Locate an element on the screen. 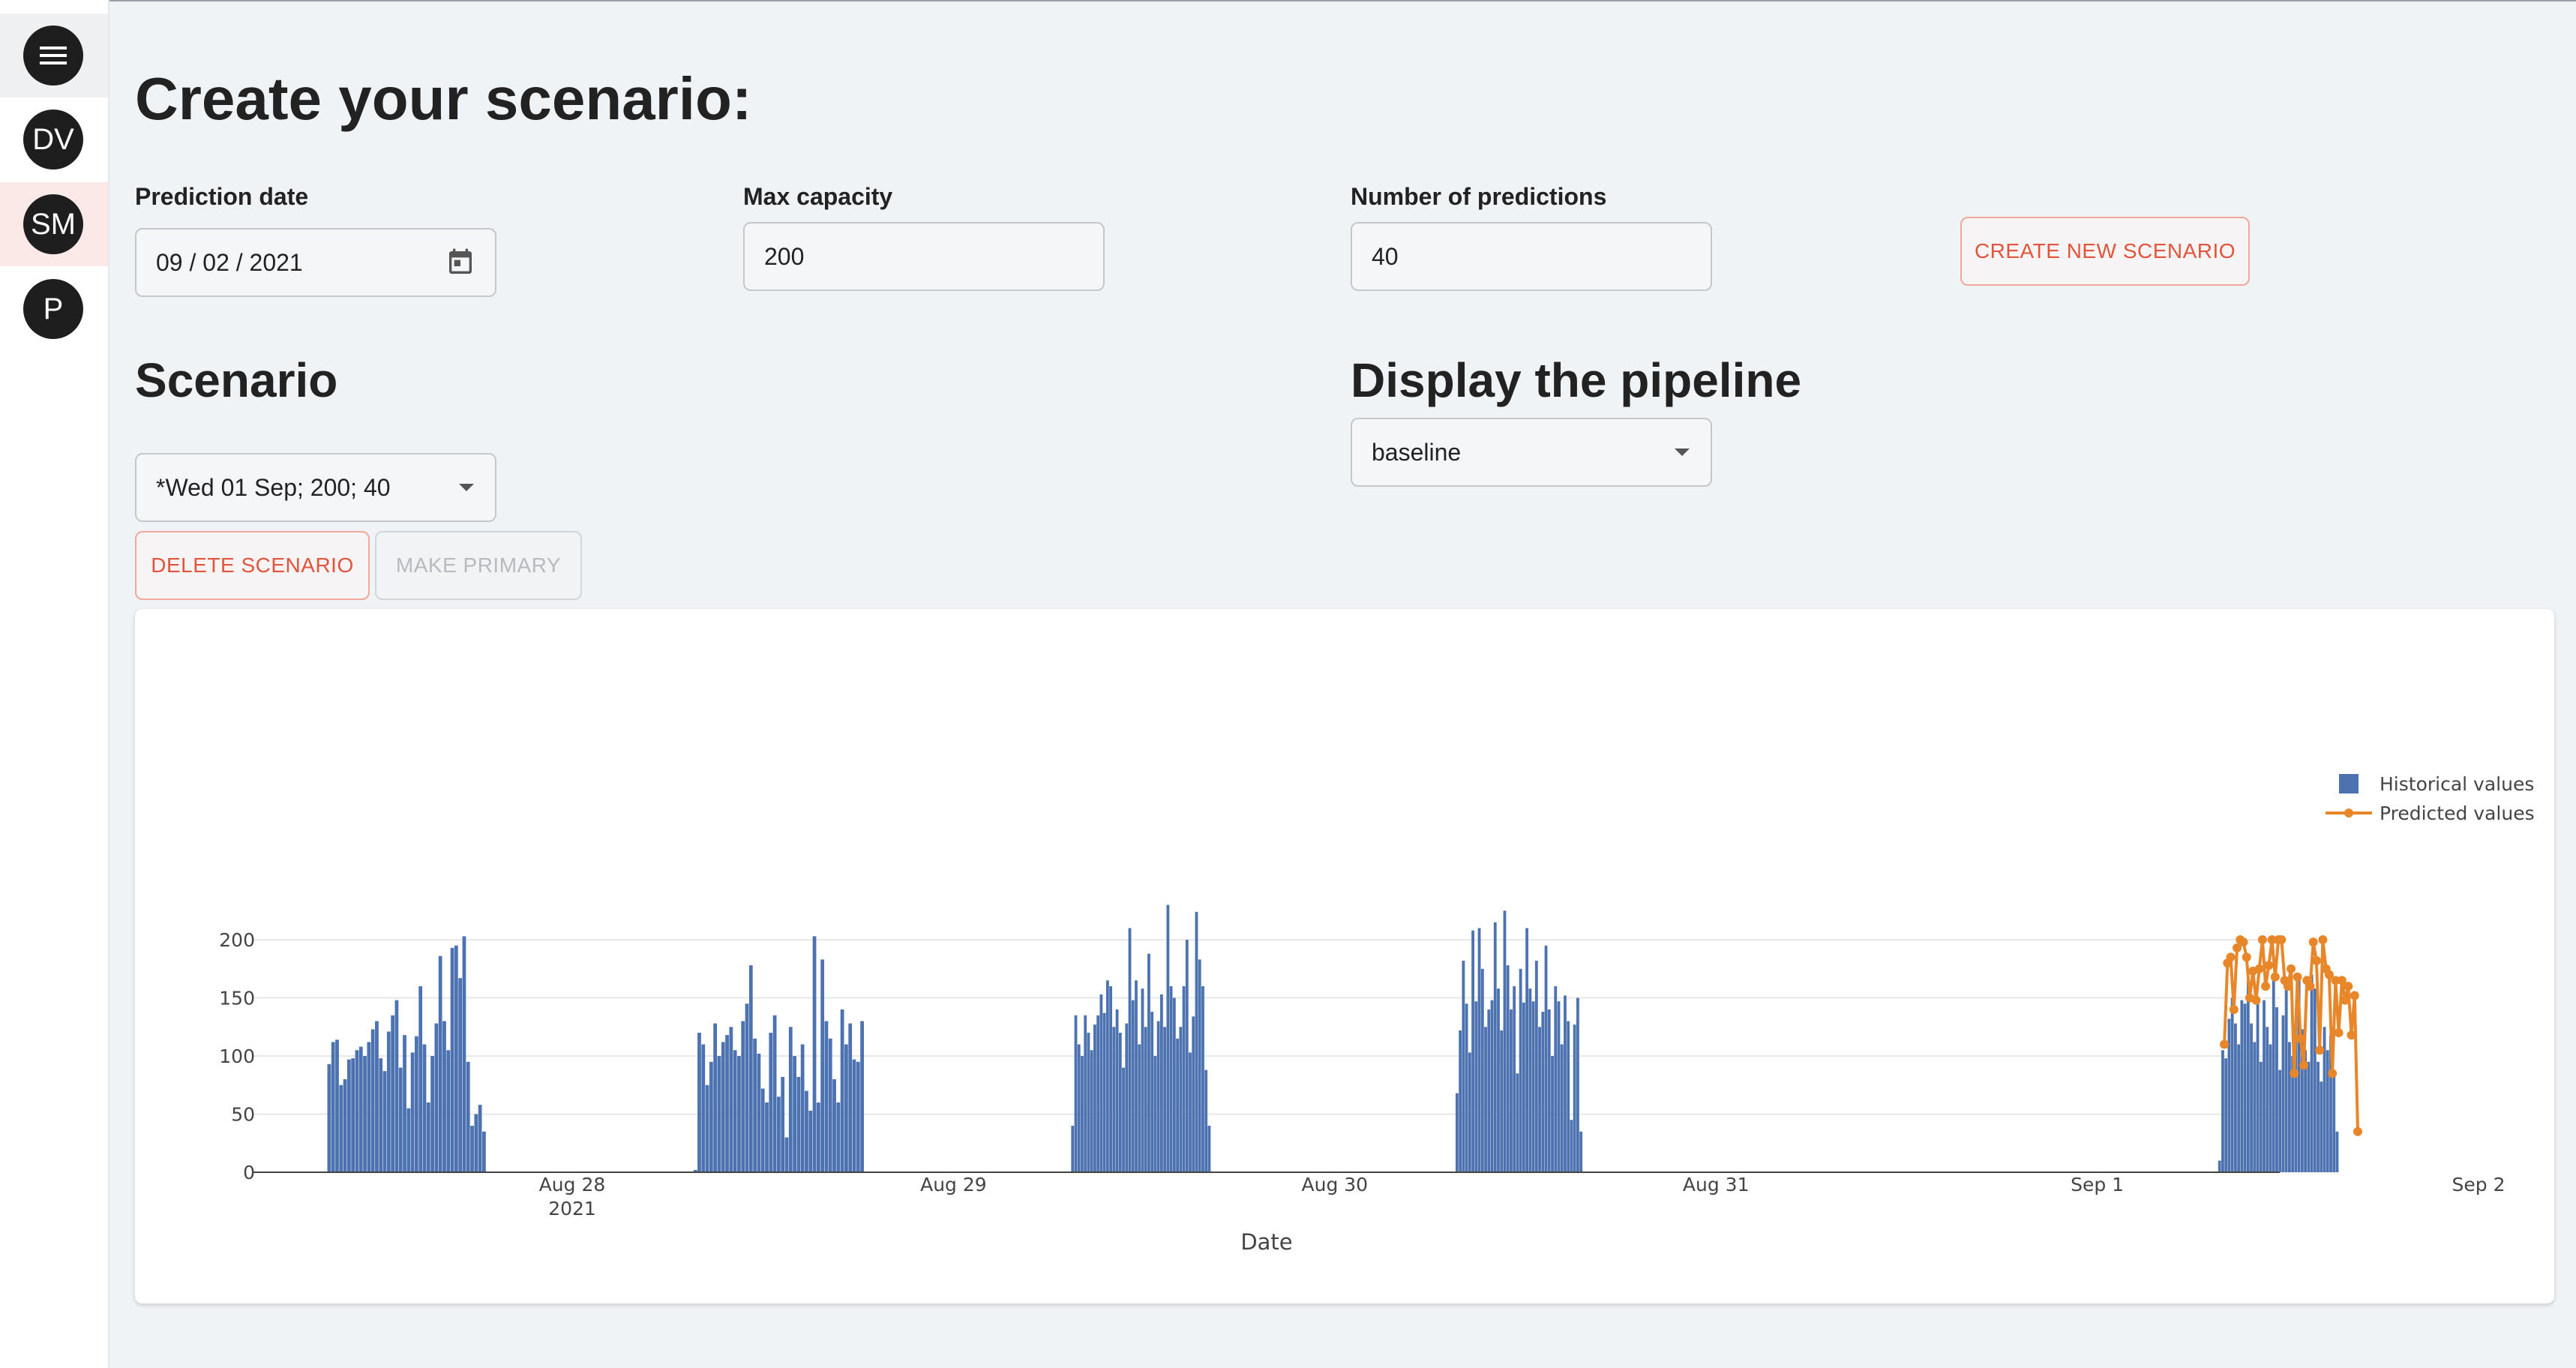 This screenshot has height=1368, width=2576. pipeline-select: baseline is located at coordinates (1532, 452).